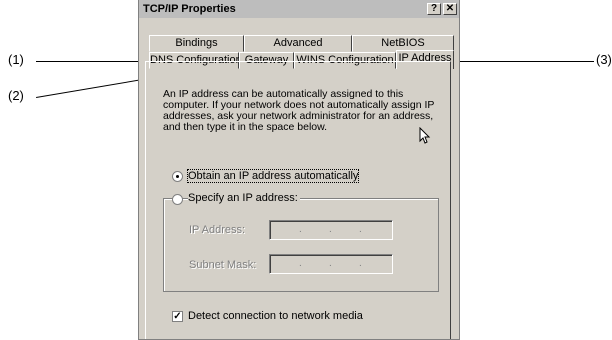 This screenshot has height=340, width=612. What do you see at coordinates (519, 61) in the screenshot?
I see `callout-3-line` at bounding box center [519, 61].